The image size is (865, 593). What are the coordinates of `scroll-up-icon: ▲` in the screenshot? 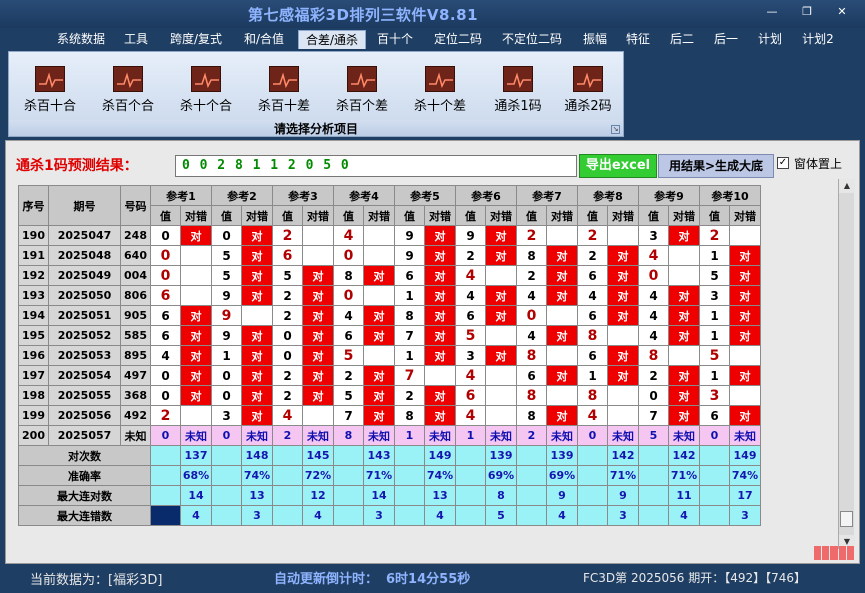 It's located at (847, 186).